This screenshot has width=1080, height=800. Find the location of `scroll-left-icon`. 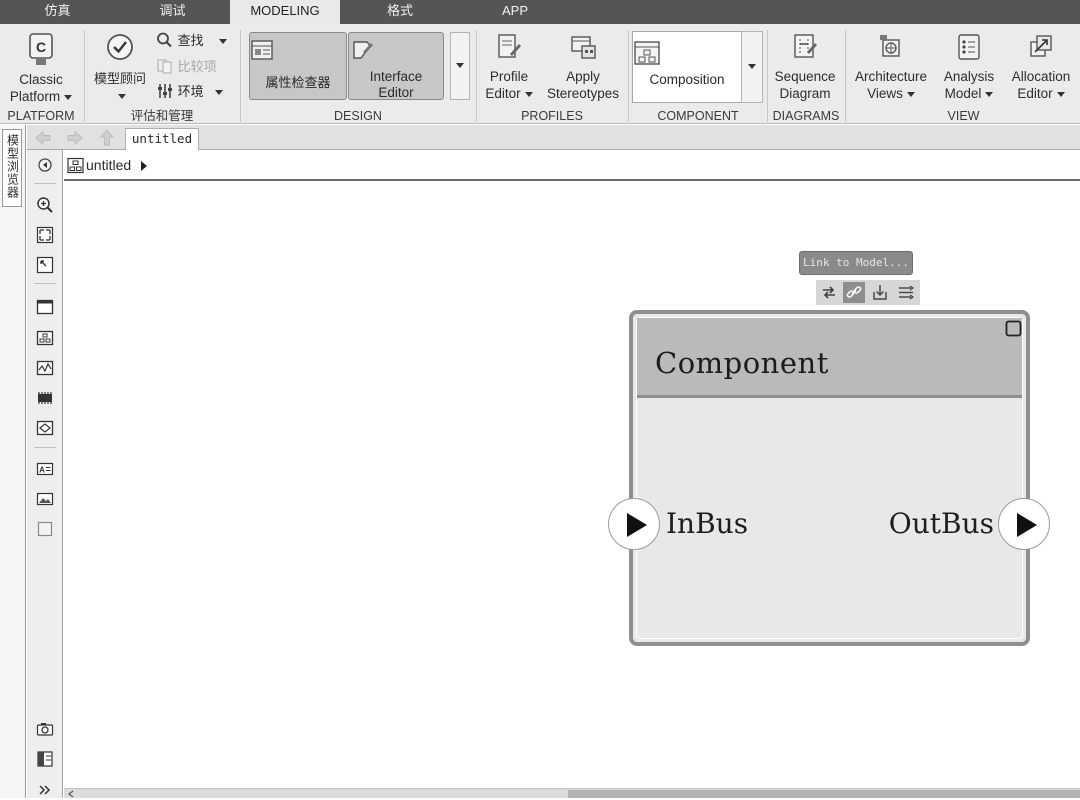

scroll-left-icon is located at coordinates (71, 794).